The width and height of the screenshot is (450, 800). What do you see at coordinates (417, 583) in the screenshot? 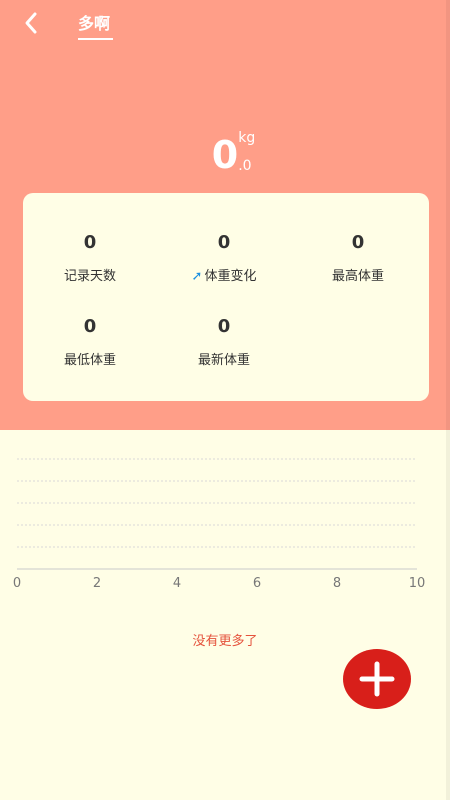
I see `x-tick-label: 10` at bounding box center [417, 583].